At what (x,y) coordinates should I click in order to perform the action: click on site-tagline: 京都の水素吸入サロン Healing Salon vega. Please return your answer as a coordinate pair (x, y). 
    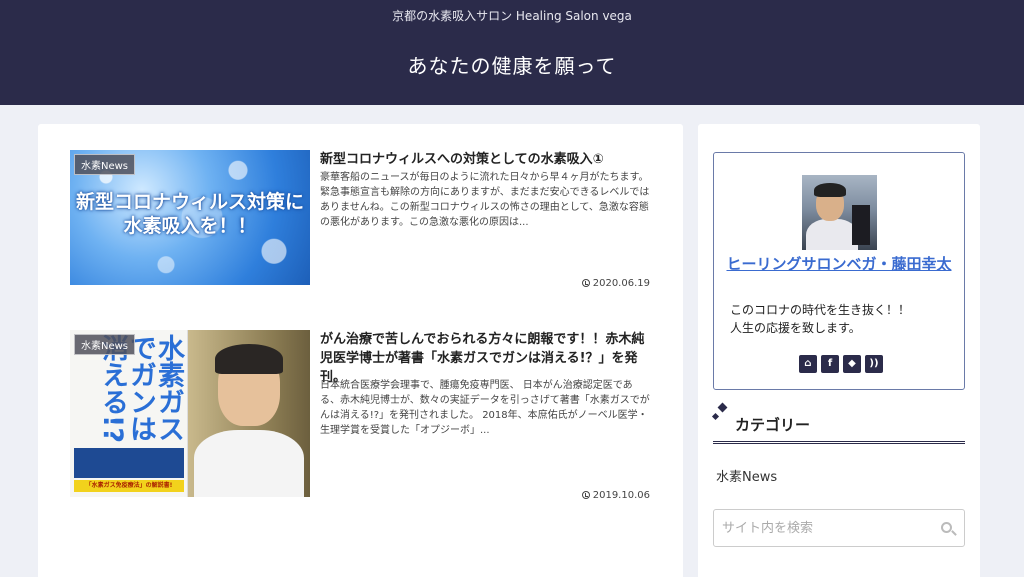
    Looking at the image, I should click on (512, 15).